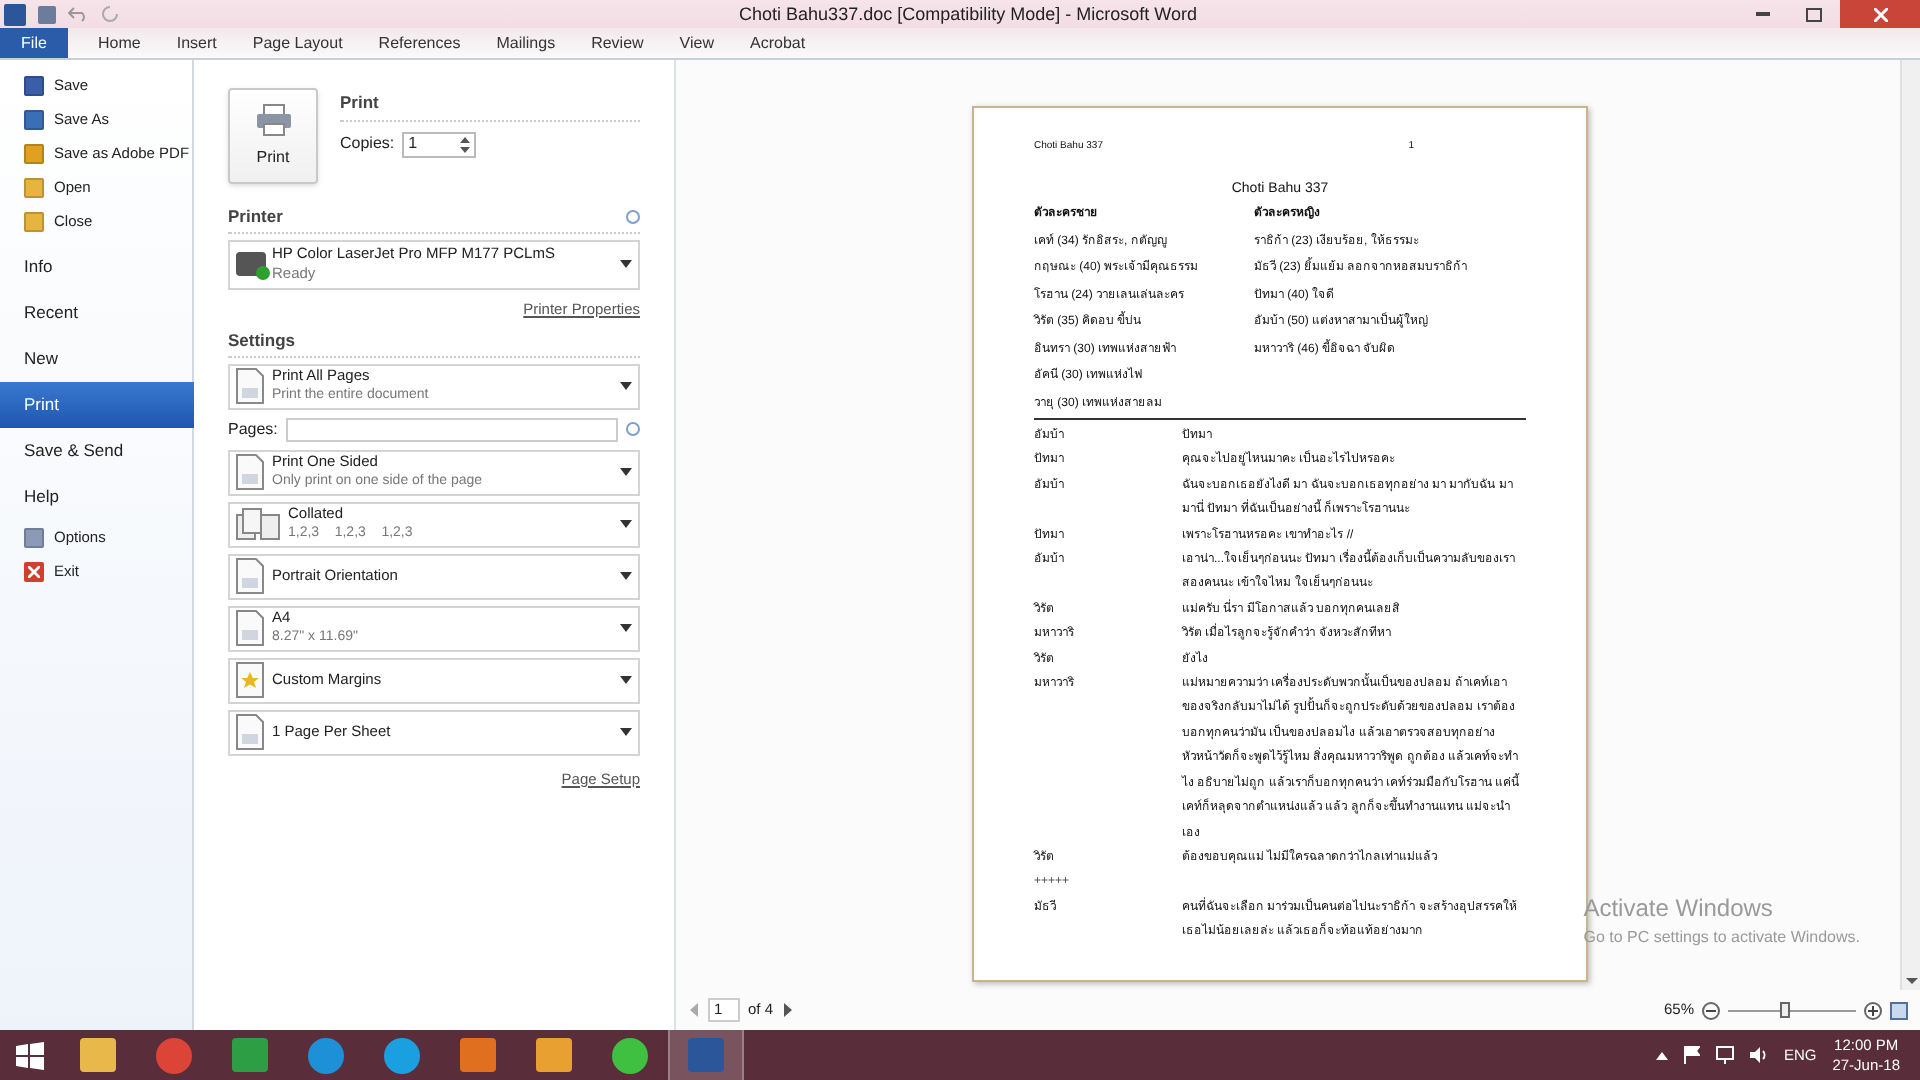 The height and width of the screenshot is (1080, 1920). Describe the element at coordinates (253, 429) in the screenshot. I see `pages-label: Pages:` at that location.